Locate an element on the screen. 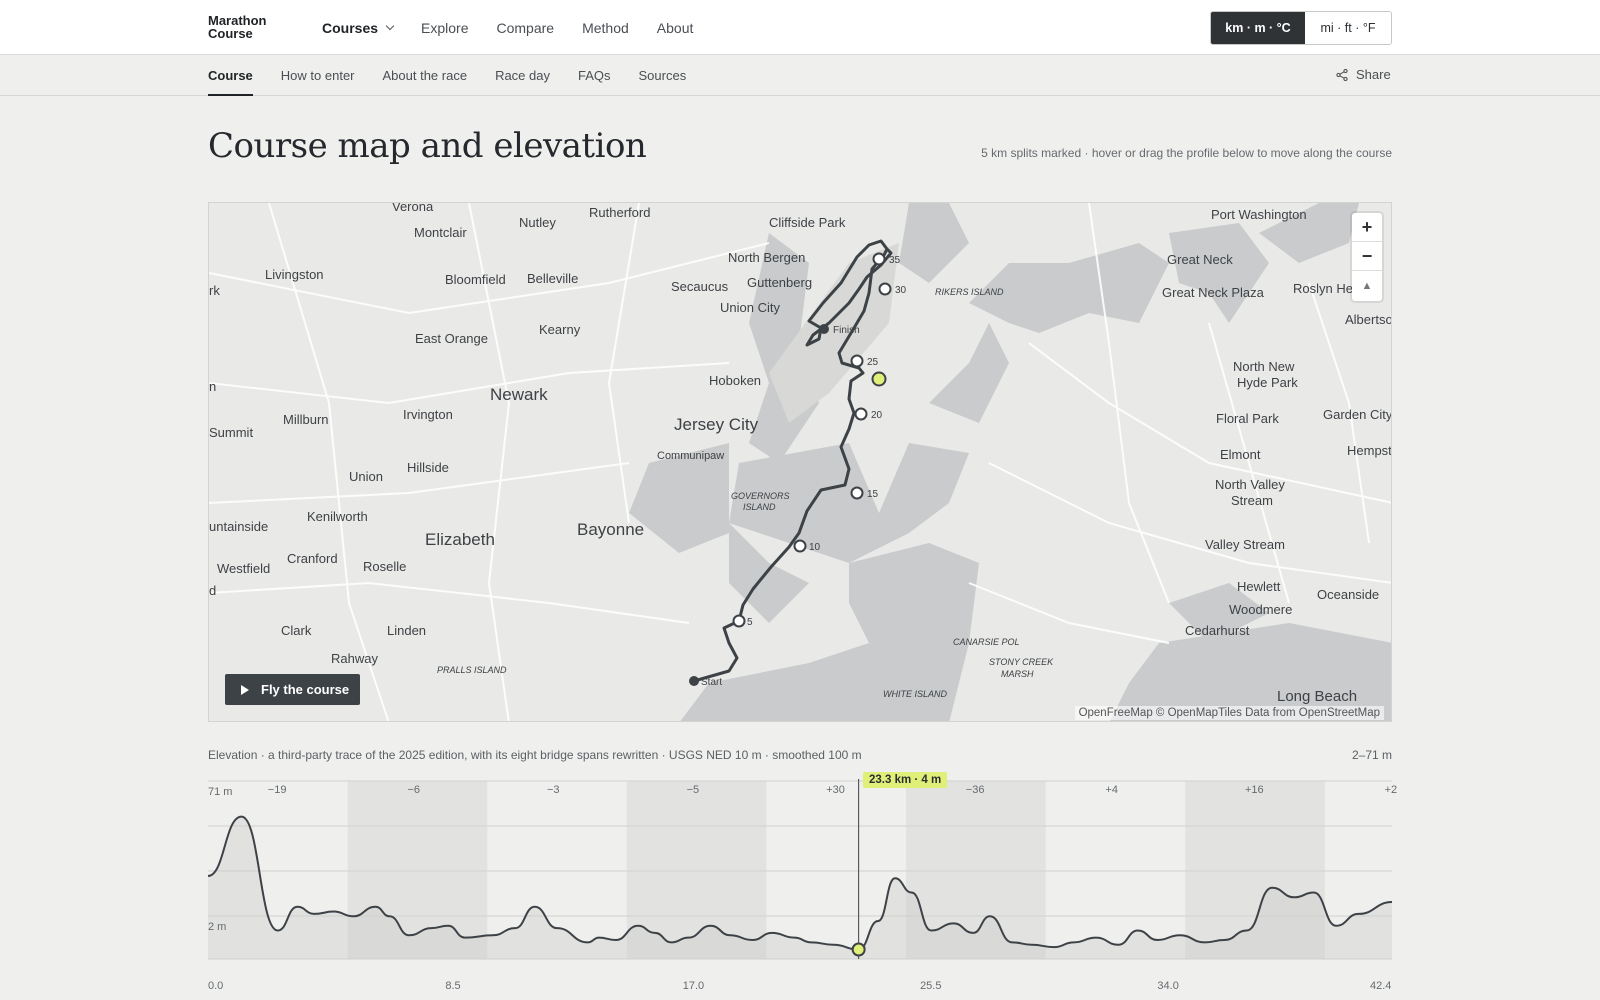 This screenshot has width=1600, height=1000. x-tick-label: 0.0 is located at coordinates (216, 986).